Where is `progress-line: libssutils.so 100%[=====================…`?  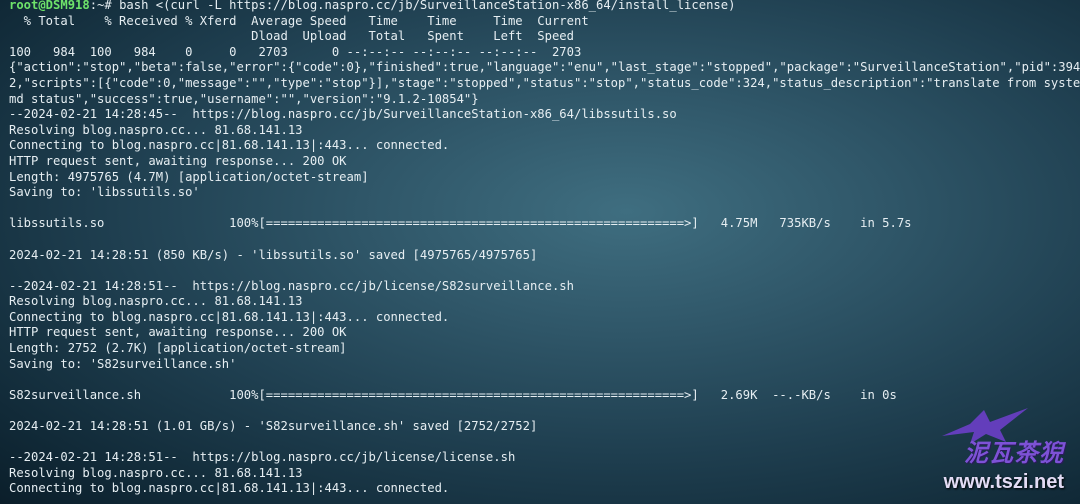
progress-line: libssutils.so 100%[=====================… is located at coordinates (460, 223).